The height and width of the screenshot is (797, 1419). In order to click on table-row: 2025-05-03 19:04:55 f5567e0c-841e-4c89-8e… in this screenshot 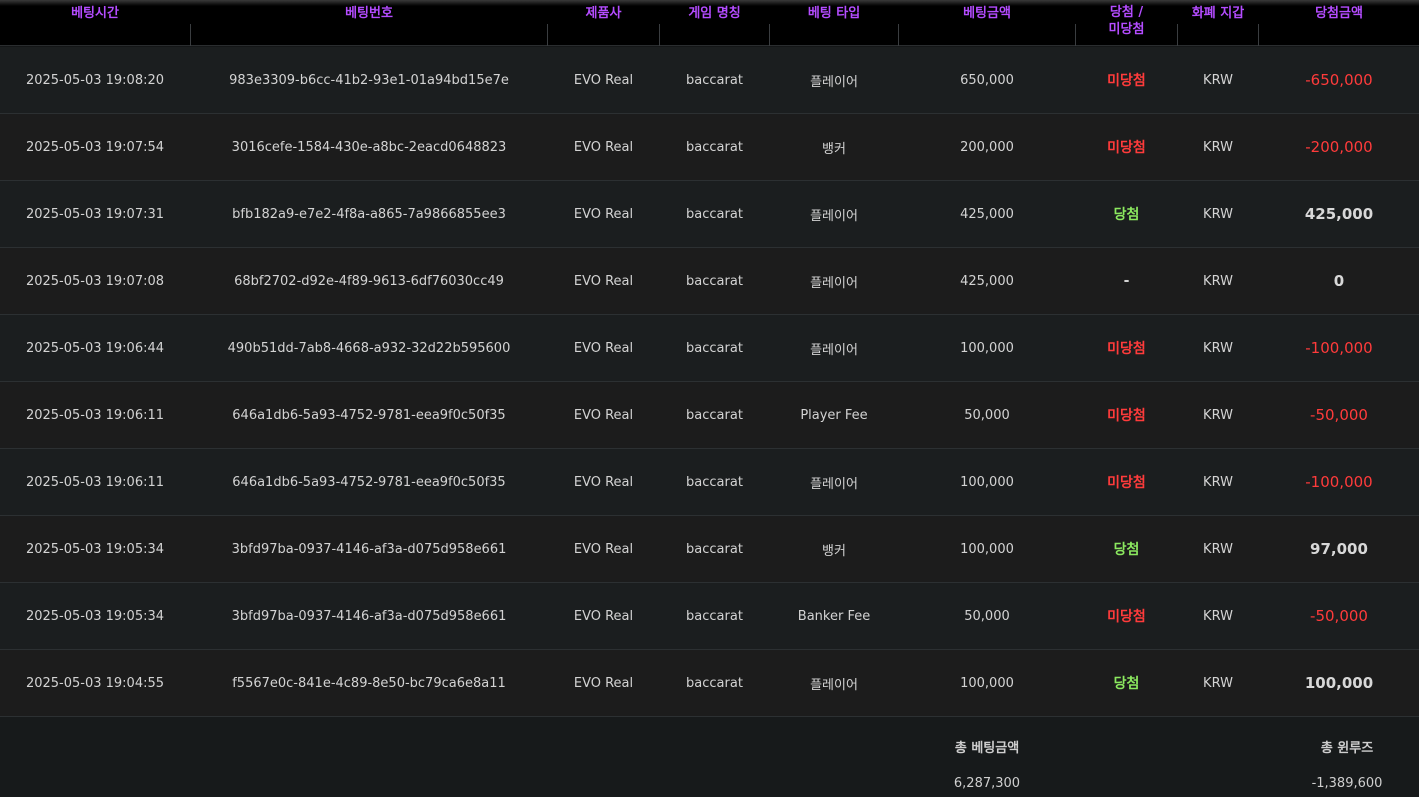, I will do `click(709, 683)`.